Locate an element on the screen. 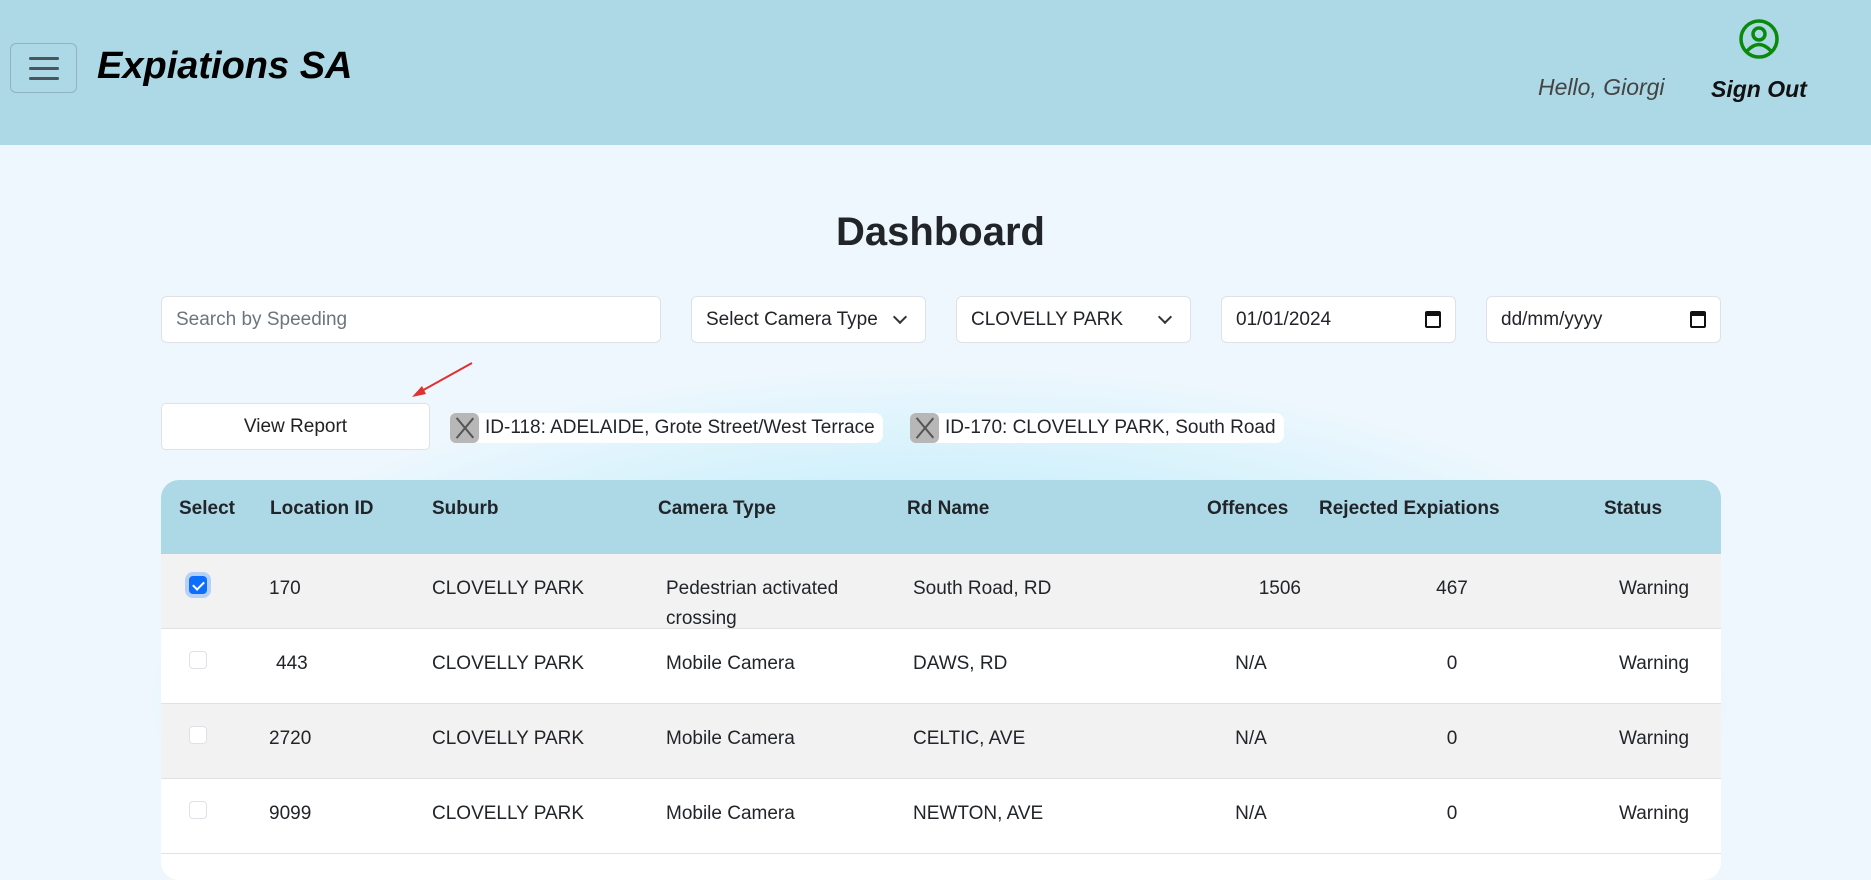  date-to-value: dd/mm/yyyy is located at coordinates (1552, 319).